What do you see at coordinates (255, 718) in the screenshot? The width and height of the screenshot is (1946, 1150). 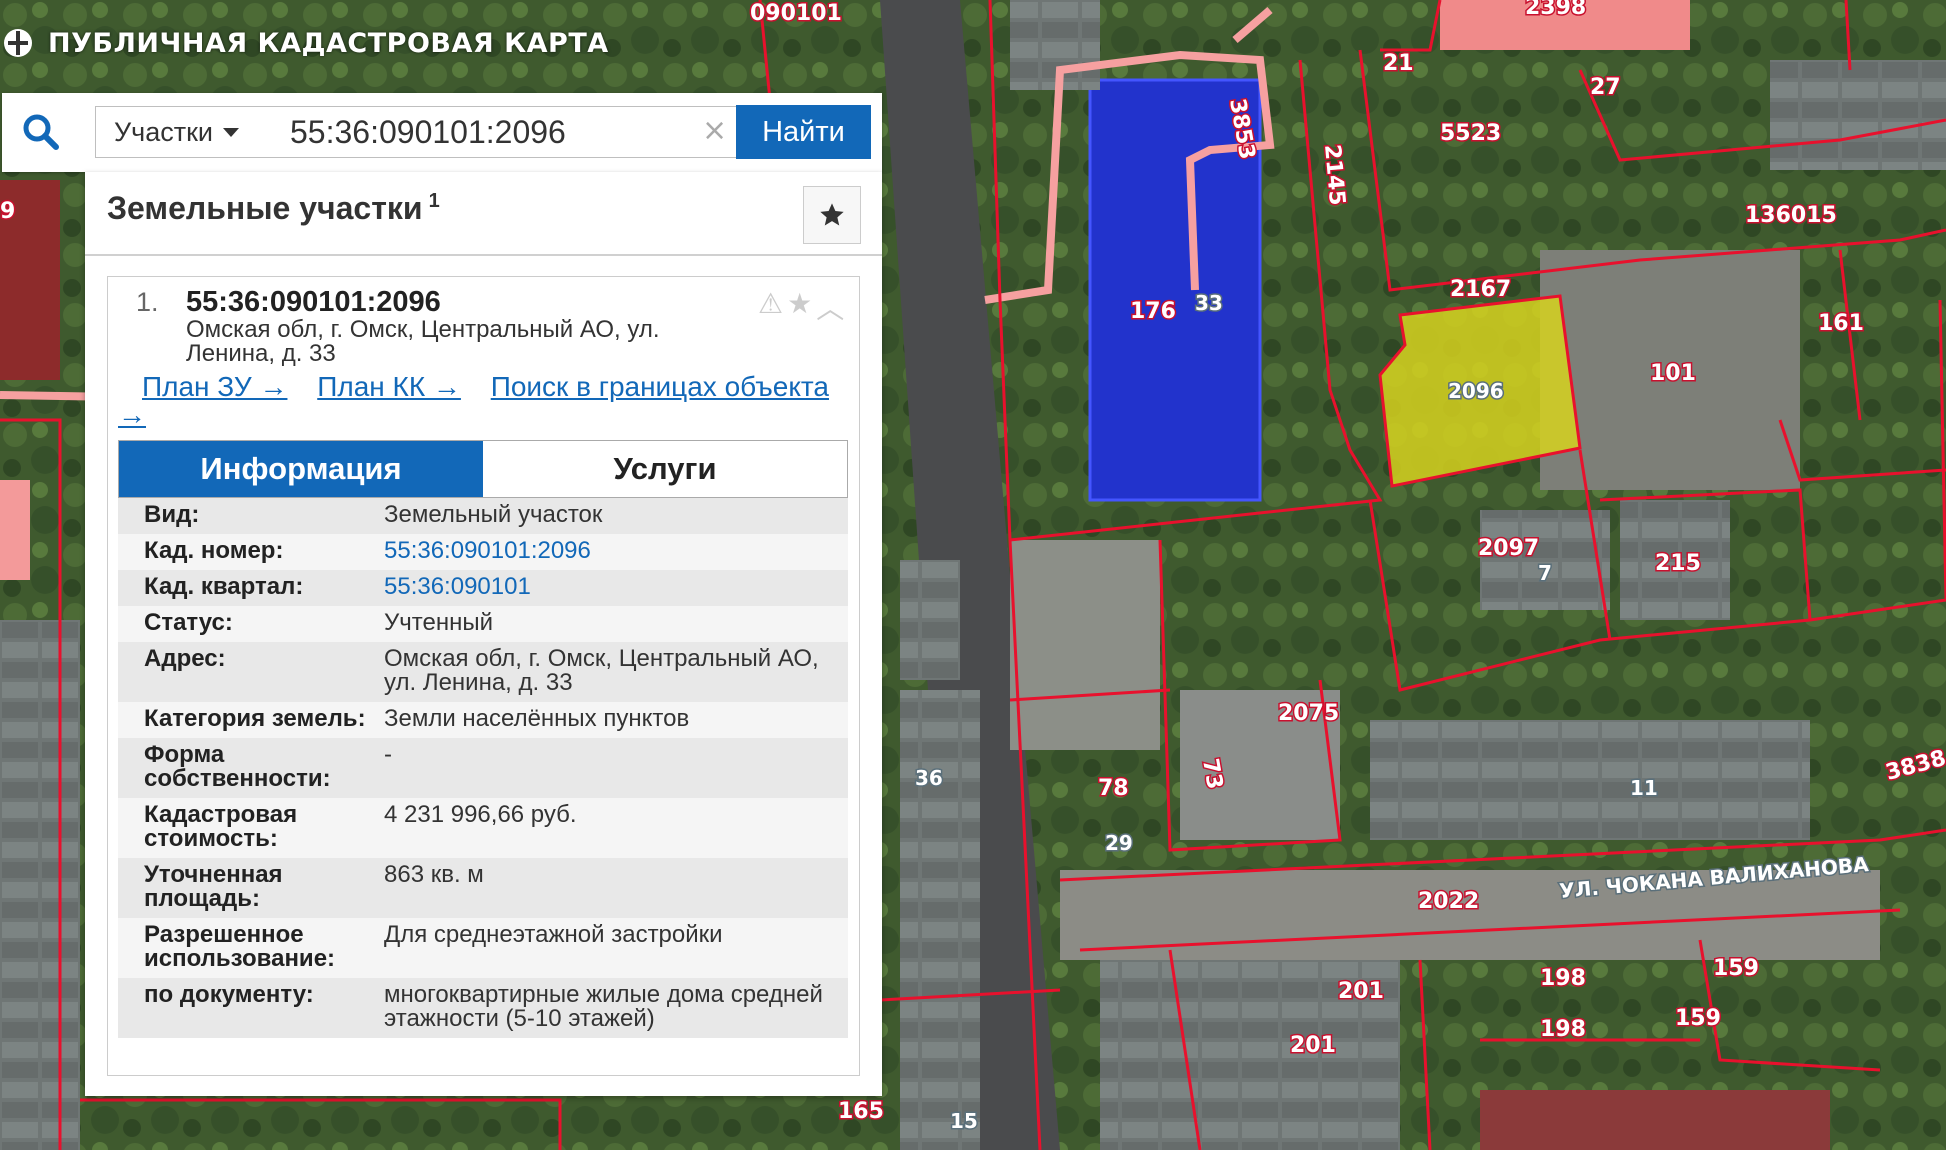 I see `info-key: Категория земель:` at bounding box center [255, 718].